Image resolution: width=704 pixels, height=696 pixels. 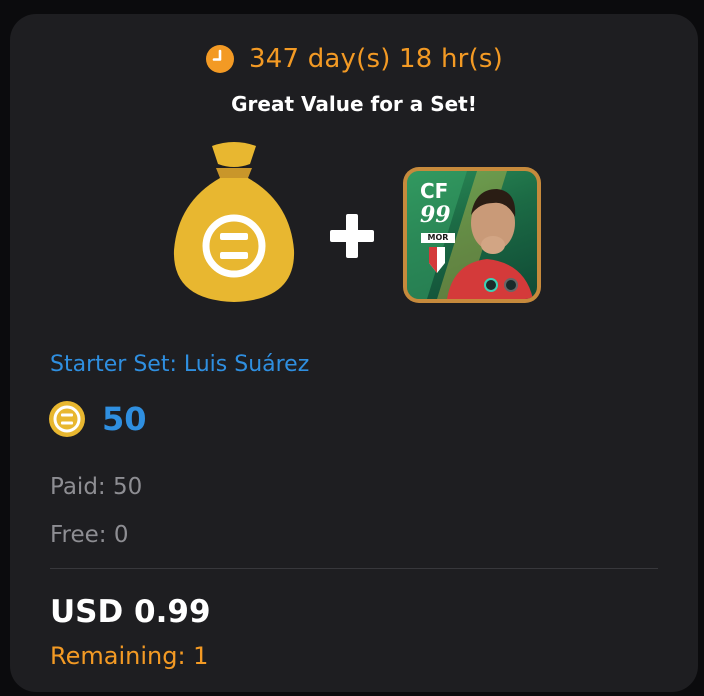 What do you see at coordinates (437, 260) in the screenshot?
I see `club-crest-icon` at bounding box center [437, 260].